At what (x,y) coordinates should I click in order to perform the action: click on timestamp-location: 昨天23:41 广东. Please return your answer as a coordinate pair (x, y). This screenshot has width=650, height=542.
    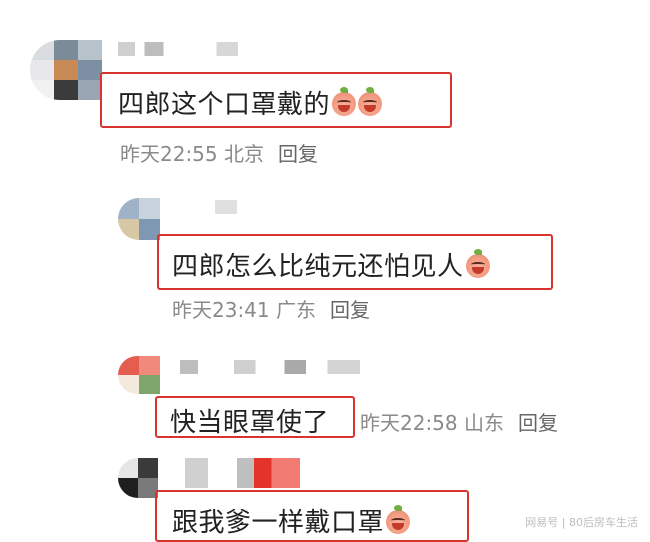
    Looking at the image, I should click on (244, 310).